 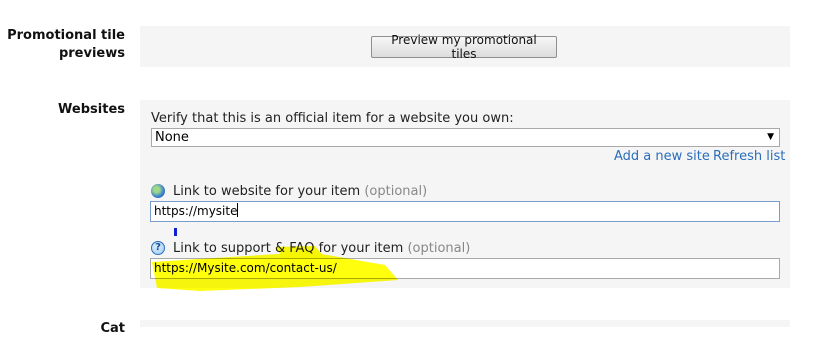 What do you see at coordinates (267, 191) in the screenshot?
I see `website-field-label-text: Link to website for your item` at bounding box center [267, 191].